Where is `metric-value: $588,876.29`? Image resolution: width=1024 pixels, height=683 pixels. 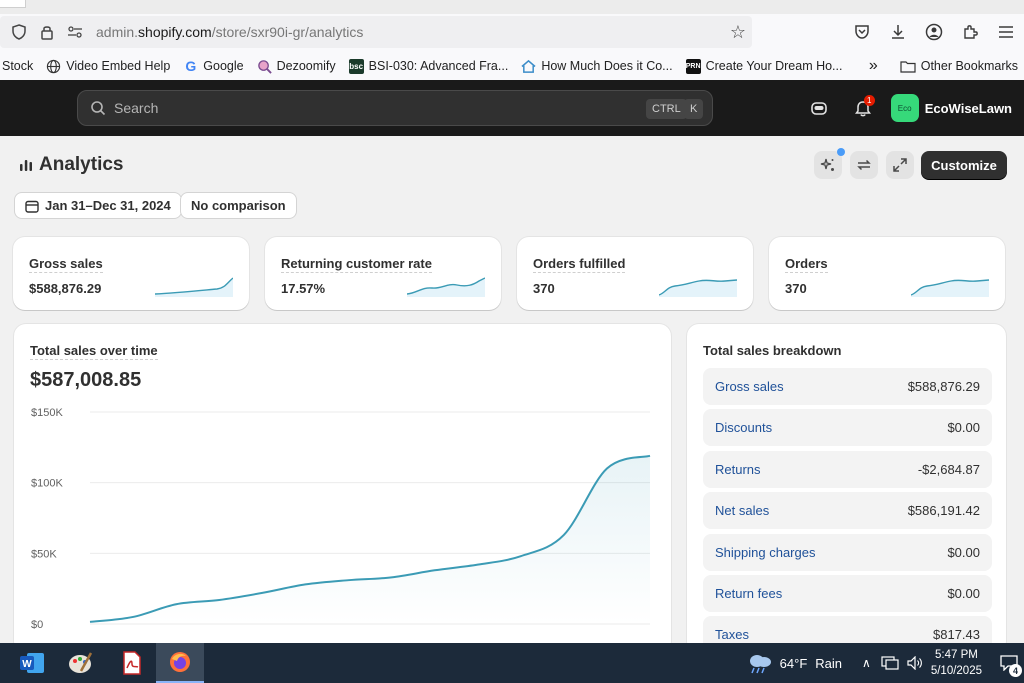
metric-value: $588,876.29 is located at coordinates (65, 288).